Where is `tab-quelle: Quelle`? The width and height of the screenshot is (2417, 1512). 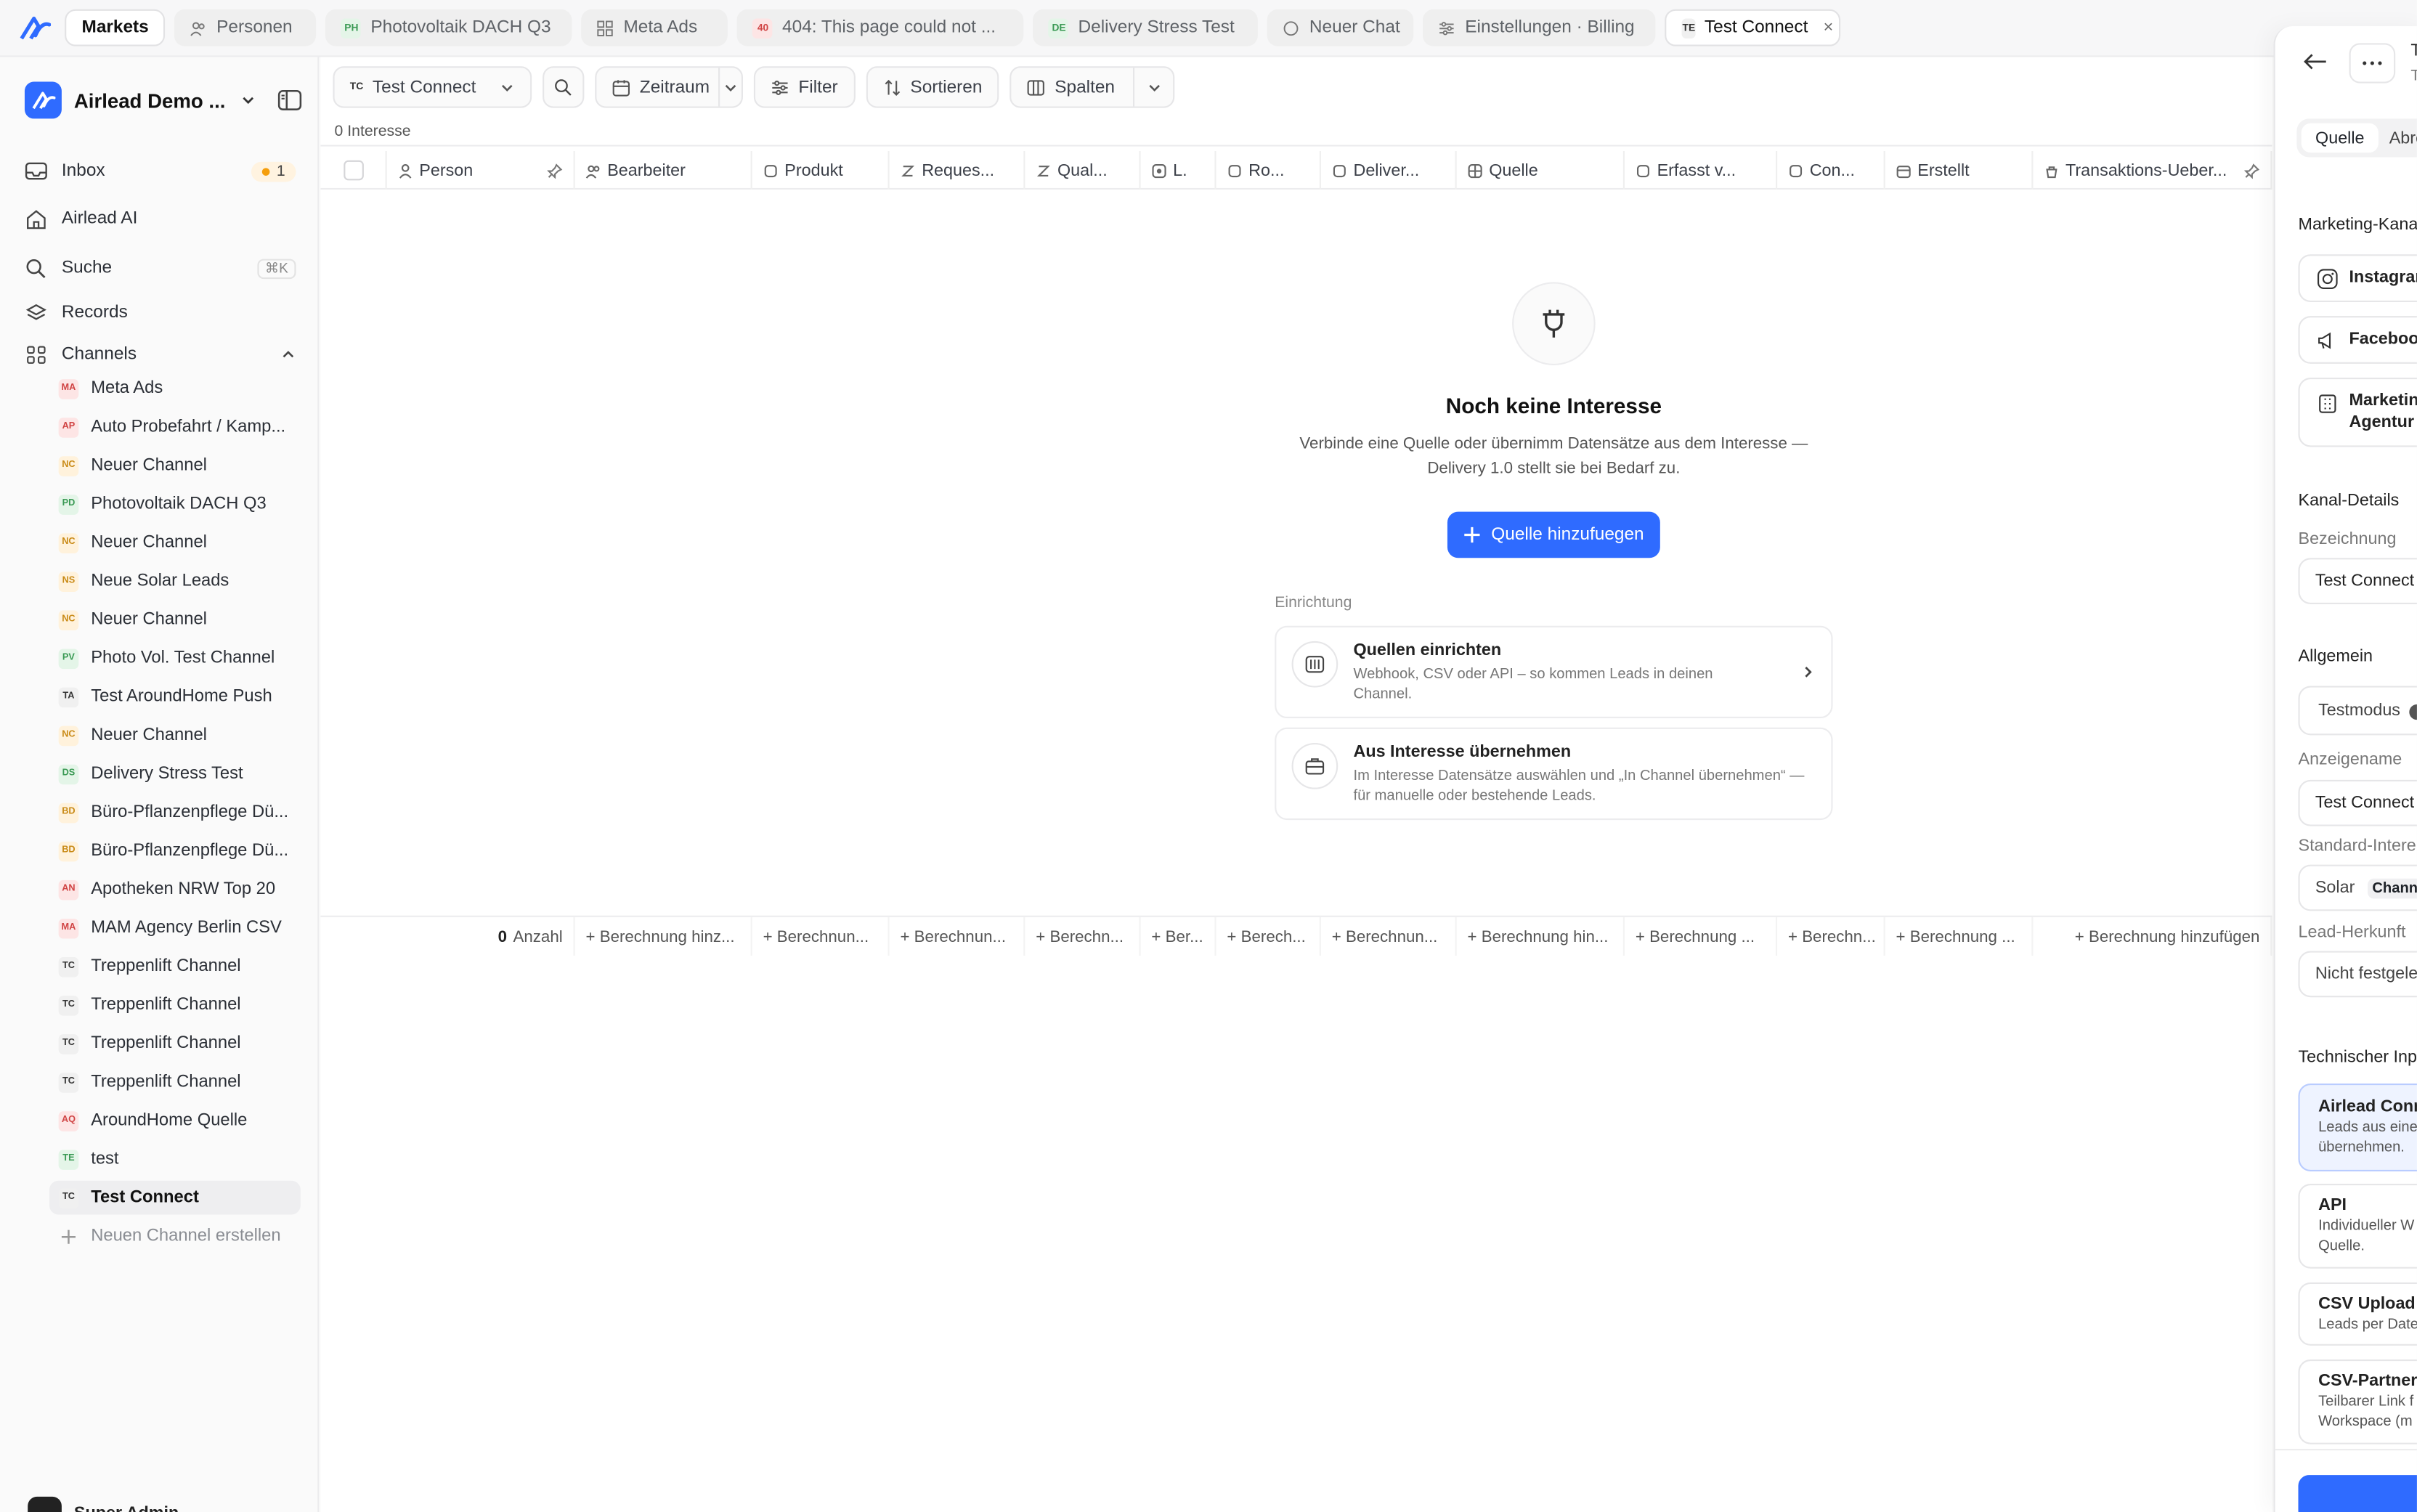 tab-quelle: Quelle is located at coordinates (2340, 138).